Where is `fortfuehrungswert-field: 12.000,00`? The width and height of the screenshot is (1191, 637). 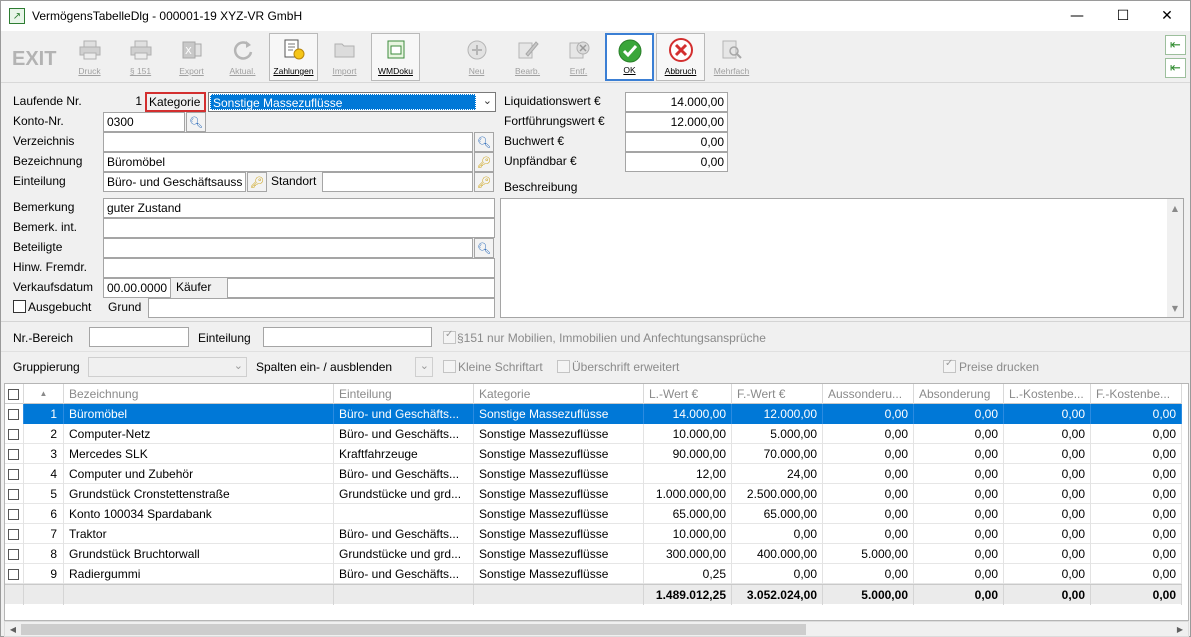
fortfuehrungswert-field: 12.000,00 is located at coordinates (676, 122).